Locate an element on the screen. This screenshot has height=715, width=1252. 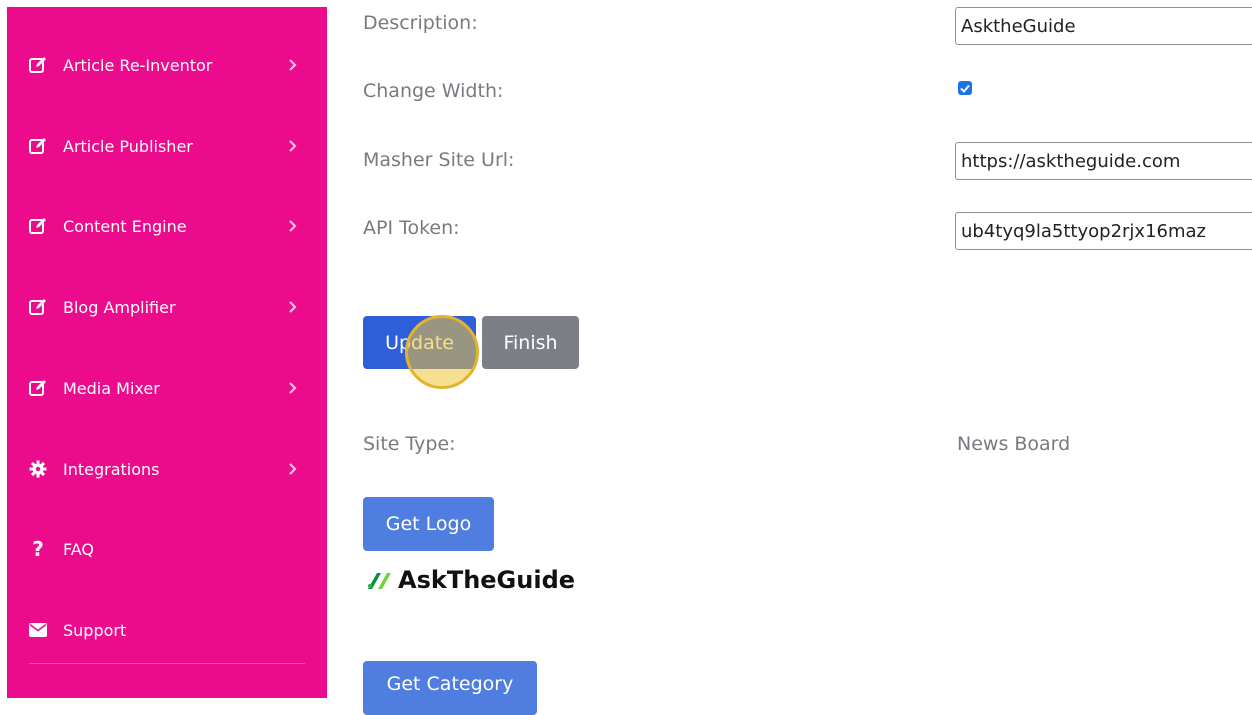
check-icon is located at coordinates (965, 88).